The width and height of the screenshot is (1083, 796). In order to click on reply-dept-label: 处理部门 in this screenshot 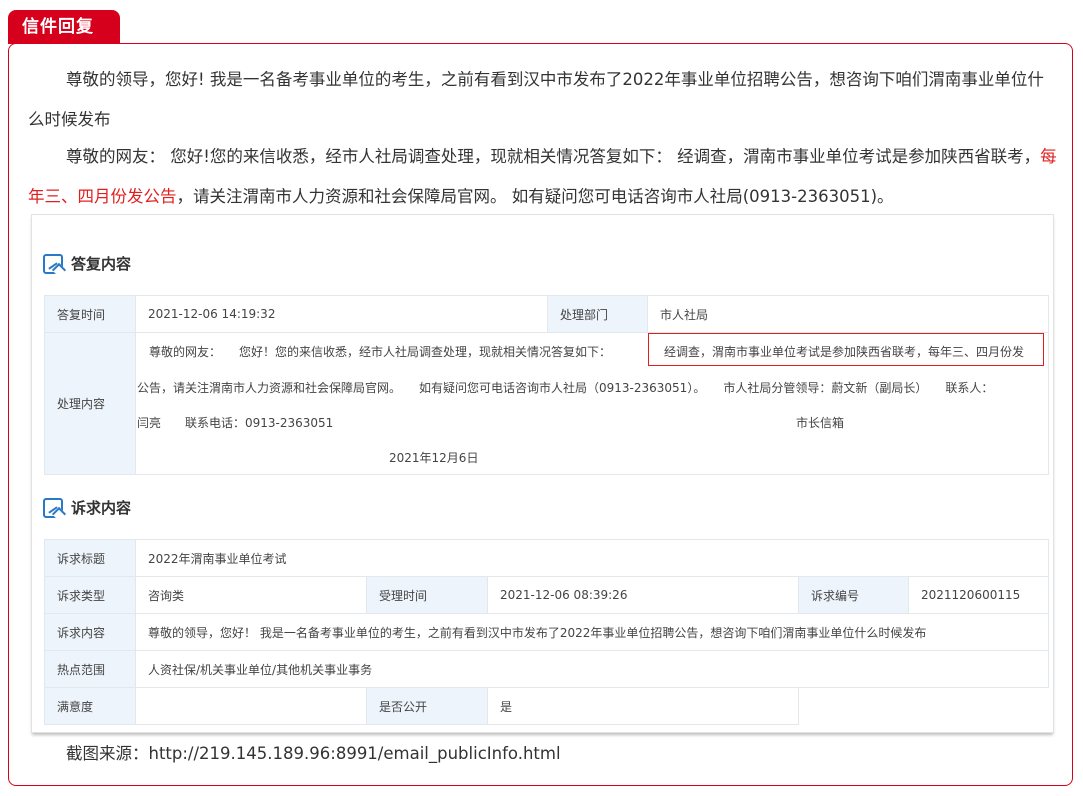, I will do `click(597, 314)`.